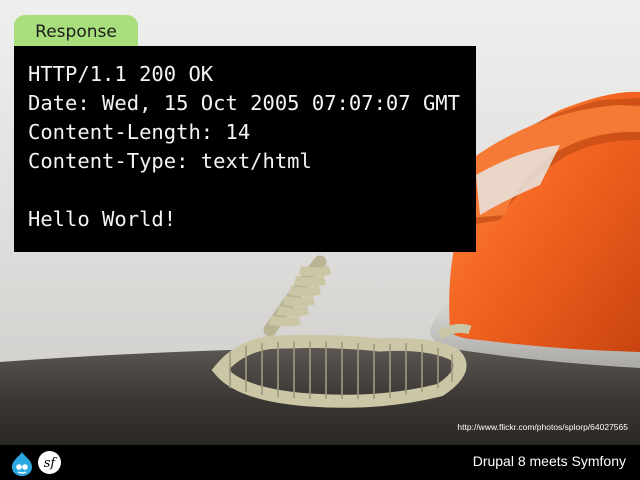  I want to click on code-line-body: Hello World!, so click(102, 219).